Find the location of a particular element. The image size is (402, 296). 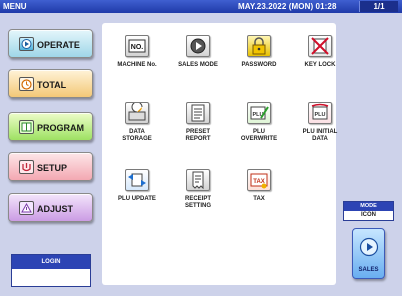

sales-button: SALES is located at coordinates (368, 253).